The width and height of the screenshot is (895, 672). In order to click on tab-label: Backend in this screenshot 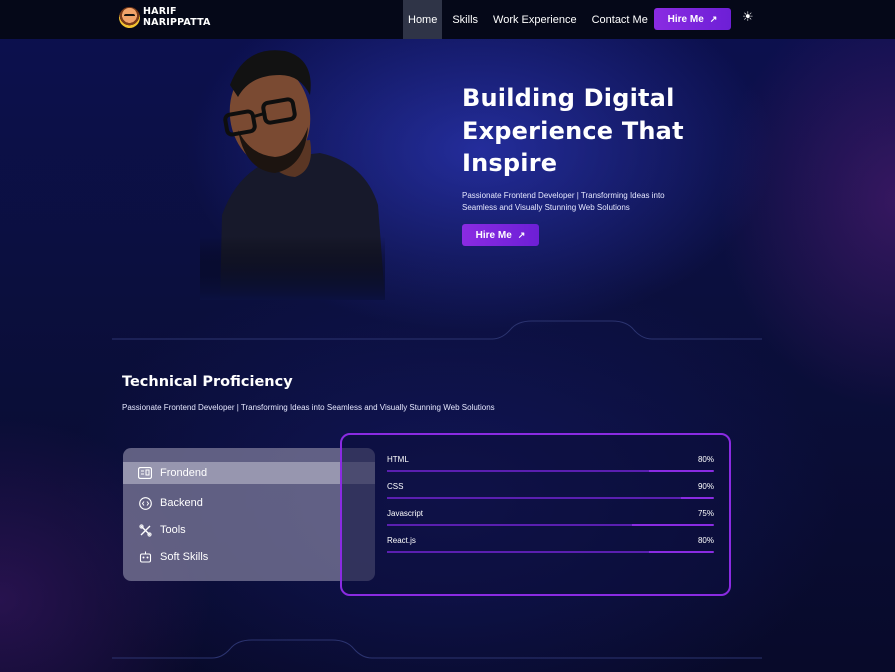, I will do `click(181, 503)`.